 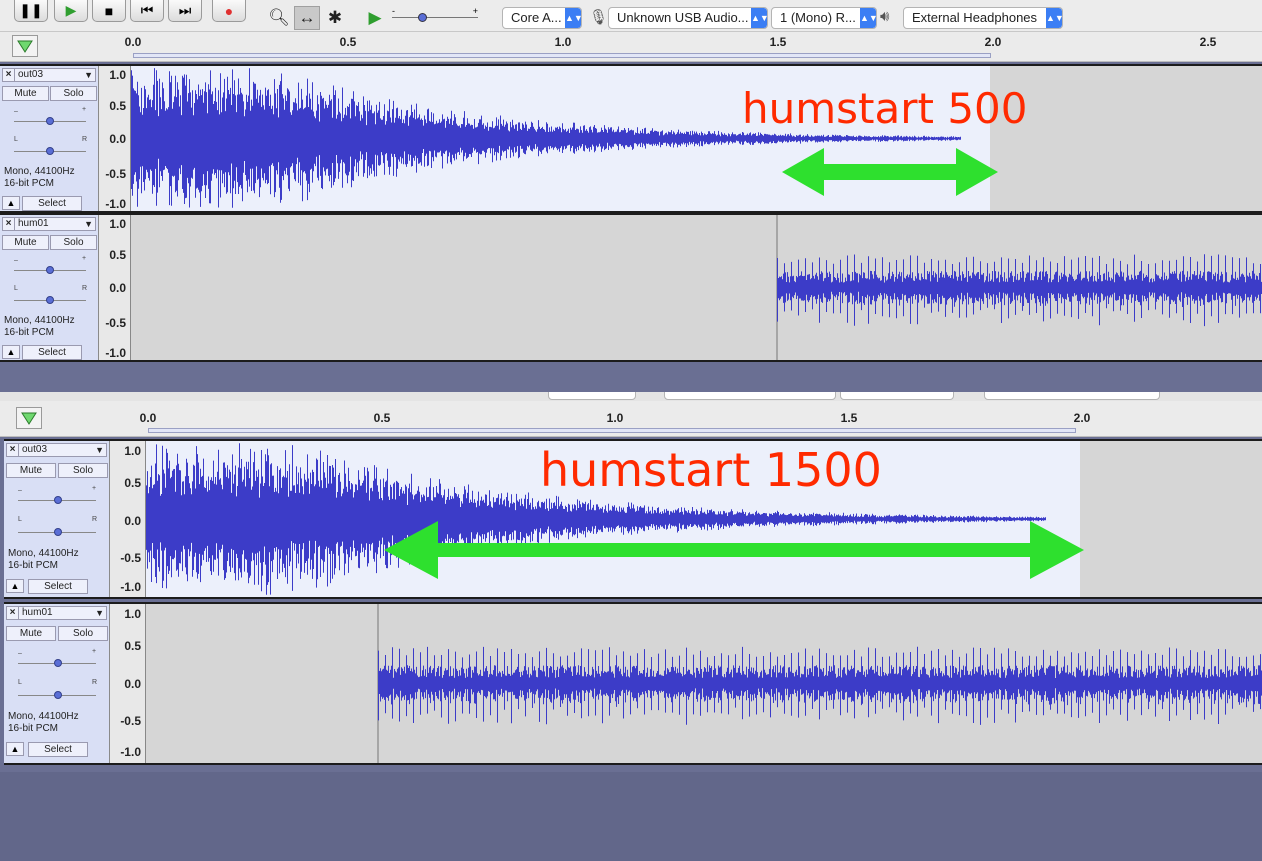 What do you see at coordinates (132, 614) in the screenshot?
I see `scale-label: 1.0` at bounding box center [132, 614].